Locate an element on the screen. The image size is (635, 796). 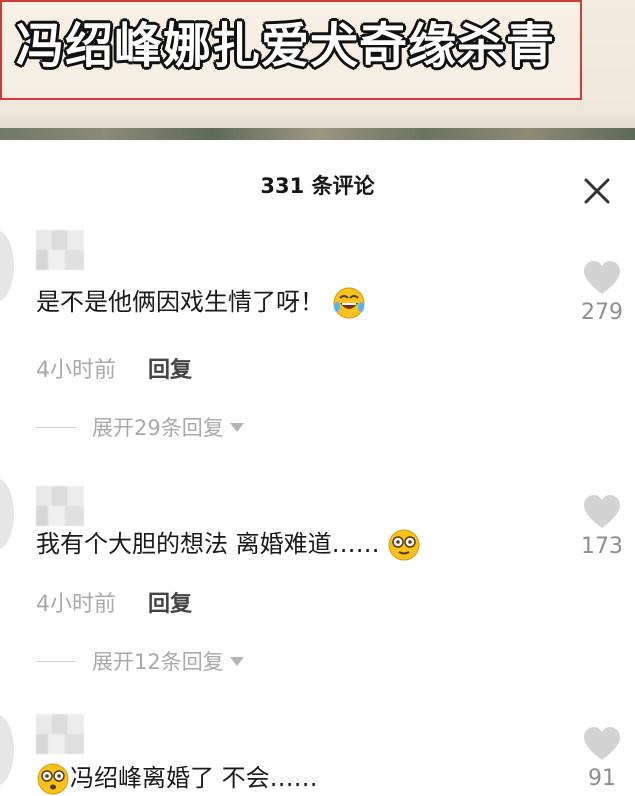
like-count: 279 is located at coordinates (602, 312).